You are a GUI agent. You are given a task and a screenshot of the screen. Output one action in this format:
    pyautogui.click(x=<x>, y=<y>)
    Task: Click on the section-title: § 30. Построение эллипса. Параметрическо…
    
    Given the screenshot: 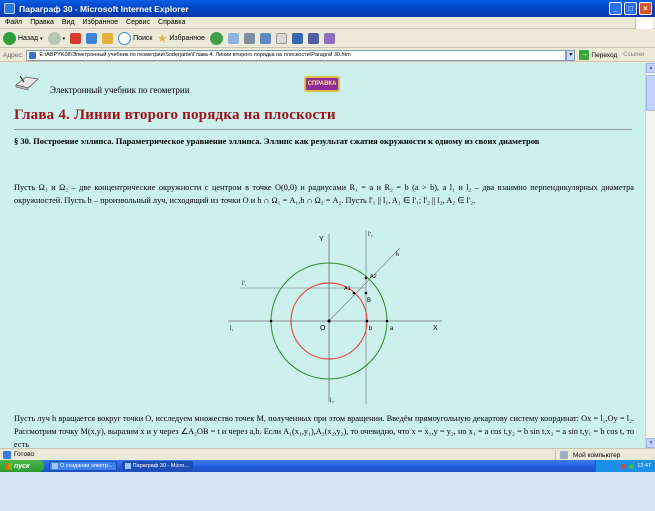 What is the action you would take?
    pyautogui.click(x=277, y=141)
    